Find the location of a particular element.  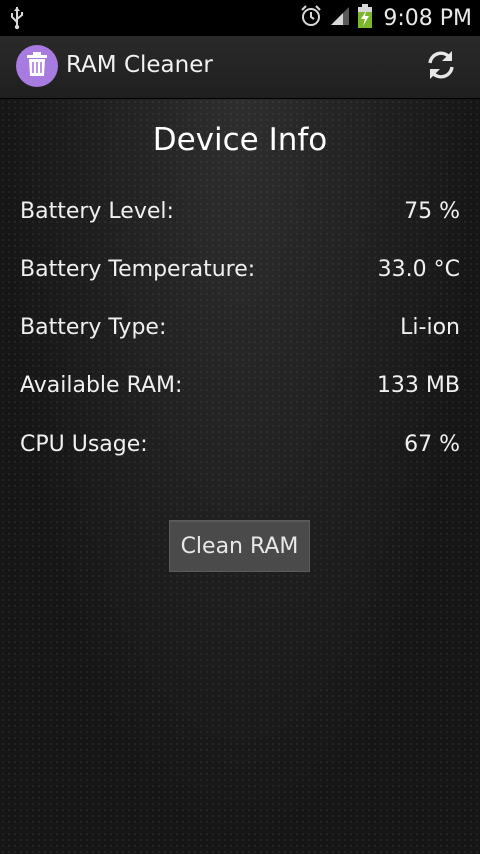

cpu-usage-value: 67 % is located at coordinates (432, 444).